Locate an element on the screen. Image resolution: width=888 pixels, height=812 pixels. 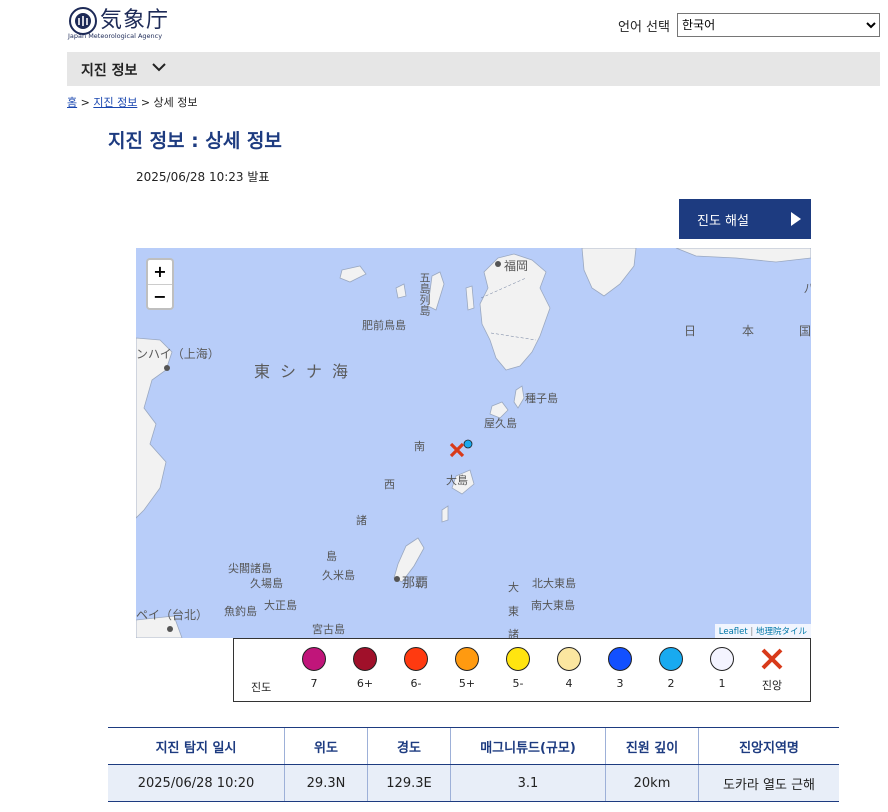
map-label-yakushima: 屋久島 is located at coordinates (500, 423).